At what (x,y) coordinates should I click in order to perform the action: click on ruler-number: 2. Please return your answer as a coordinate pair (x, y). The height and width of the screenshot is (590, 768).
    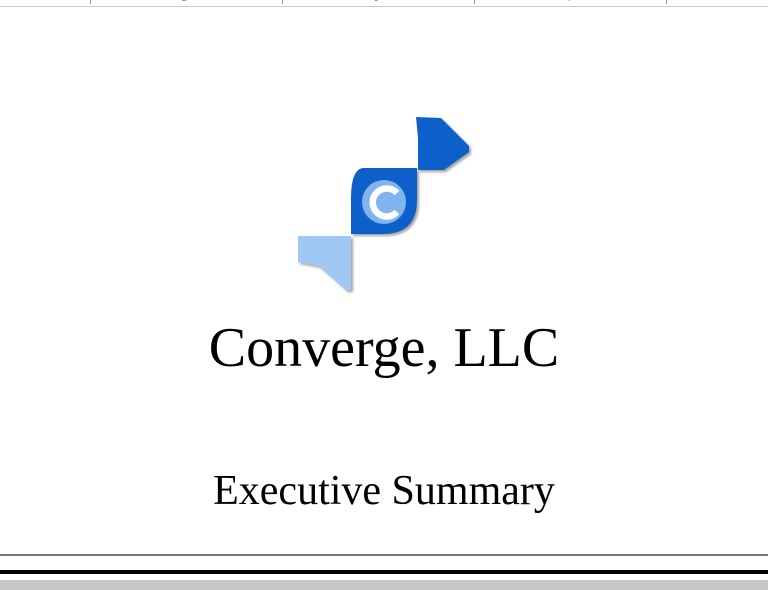
    Looking at the image, I should click on (184, 1).